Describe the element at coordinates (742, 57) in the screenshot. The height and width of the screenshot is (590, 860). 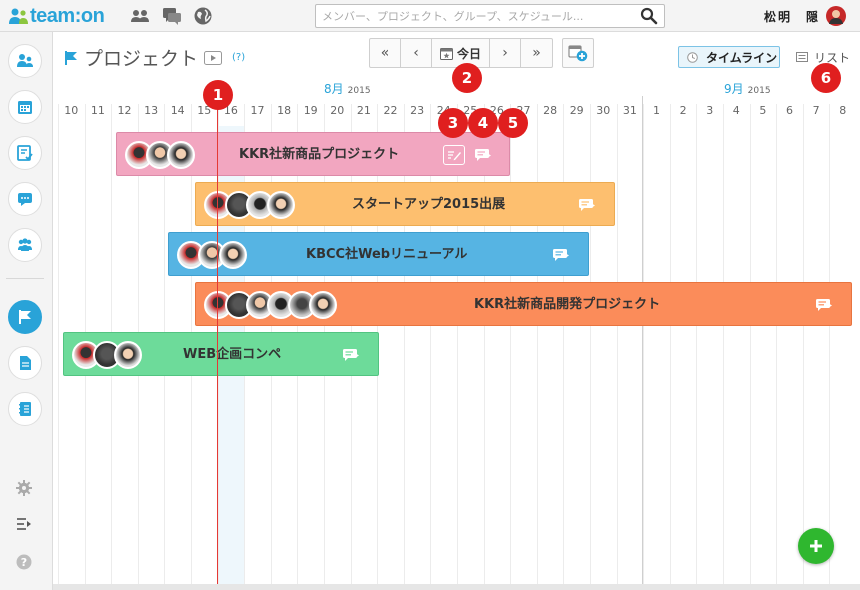
I see `timeline-view-label: タイムライン` at that location.